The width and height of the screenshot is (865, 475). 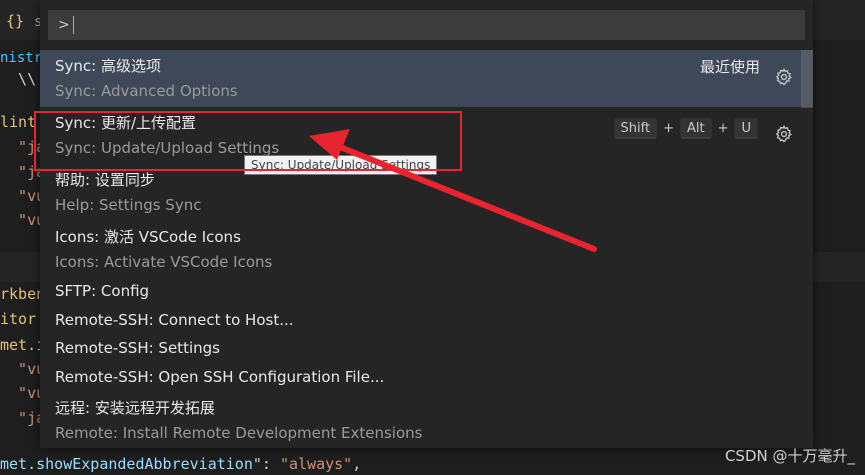 I want to click on watermark: CSDN @十万毫升_, so click(x=789, y=456).